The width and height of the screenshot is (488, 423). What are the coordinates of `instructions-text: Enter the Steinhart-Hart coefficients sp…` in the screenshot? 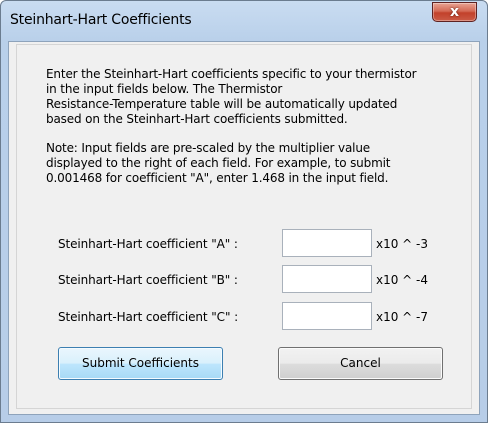 It's located at (256, 97).